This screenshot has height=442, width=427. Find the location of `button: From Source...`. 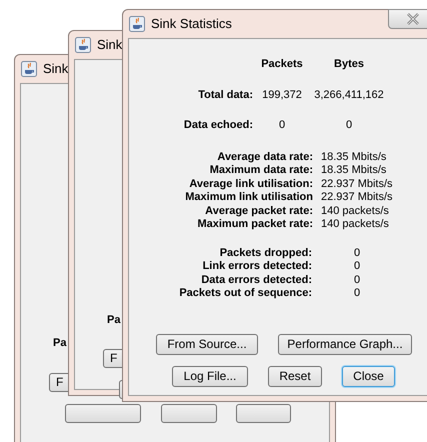

button: From Source... is located at coordinates (207, 344).